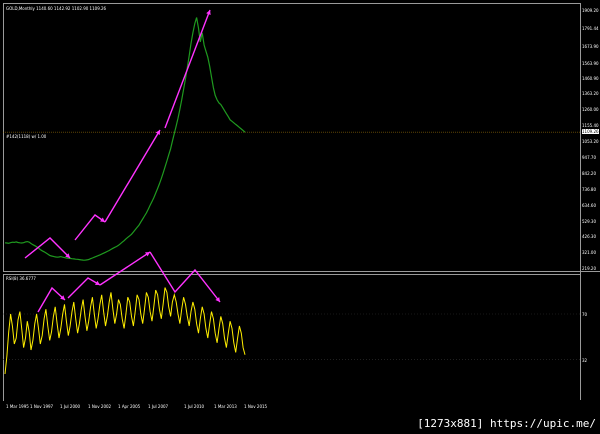  Describe the element at coordinates (585, 360) in the screenshot. I see `rsi-tick-label: 32` at that location.